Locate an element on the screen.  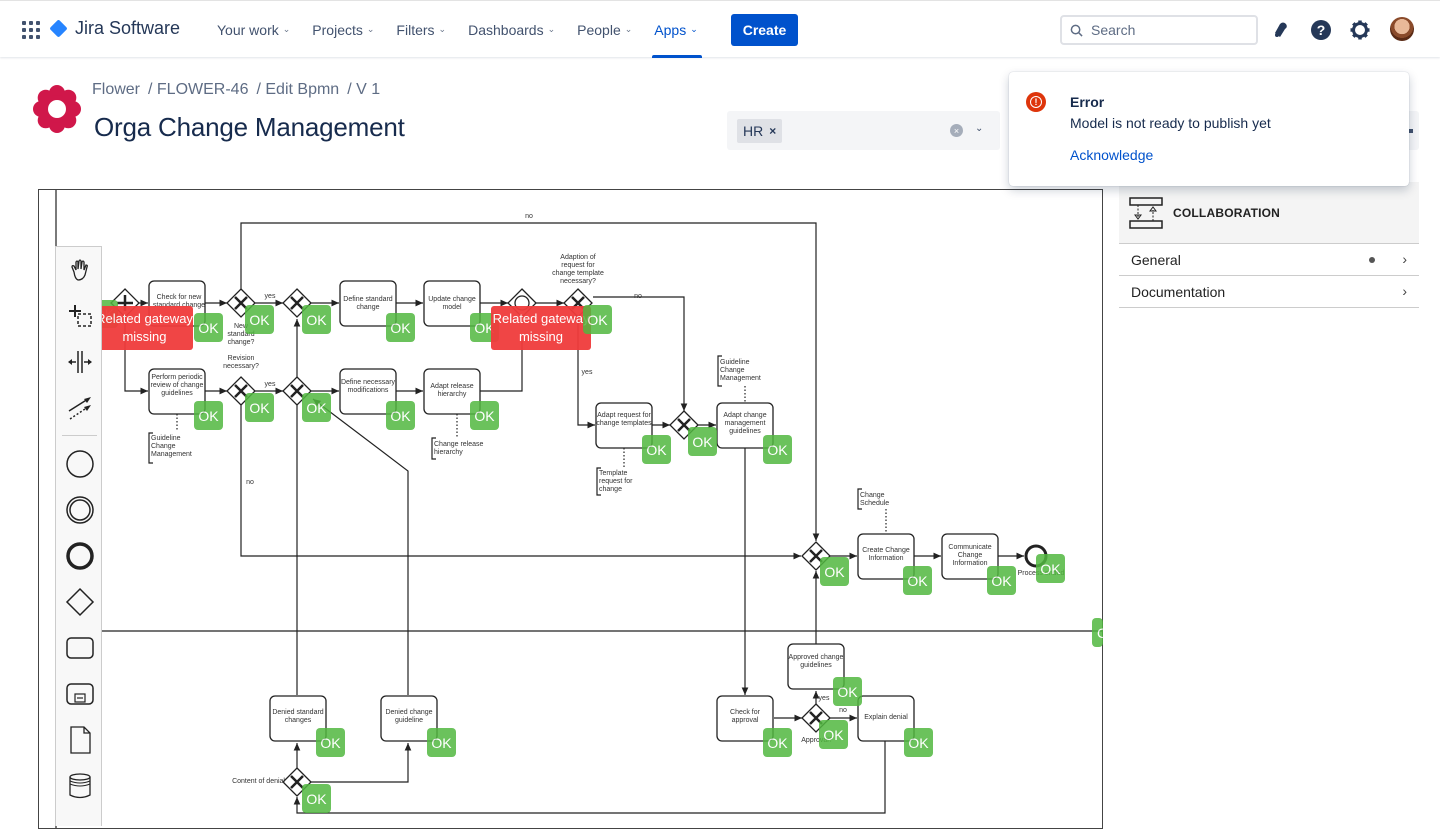
task-communicate-change-information: Communicate Change Information is located at coordinates (970, 556).